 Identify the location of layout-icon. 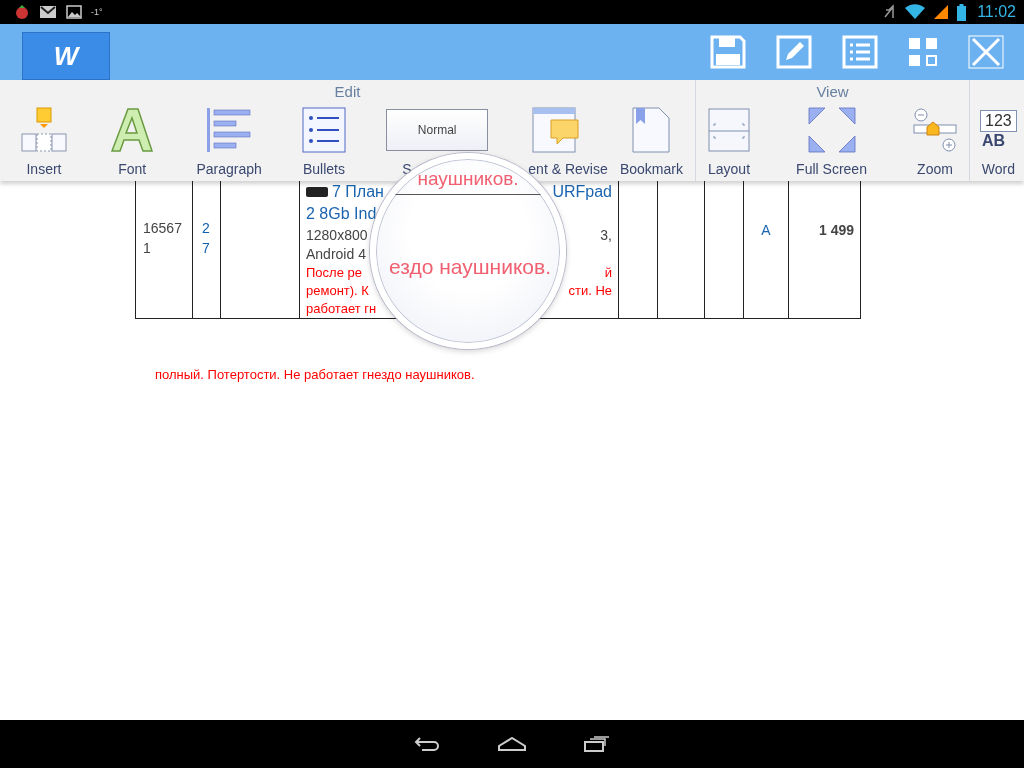
(729, 130).